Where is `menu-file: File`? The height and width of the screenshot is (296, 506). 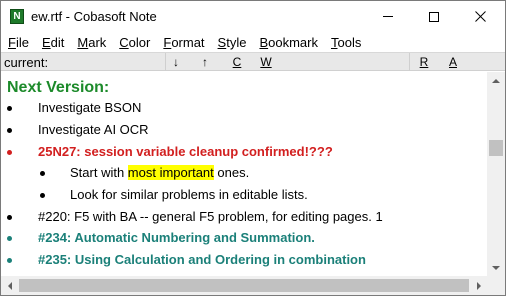
menu-file: File is located at coordinates (17, 42).